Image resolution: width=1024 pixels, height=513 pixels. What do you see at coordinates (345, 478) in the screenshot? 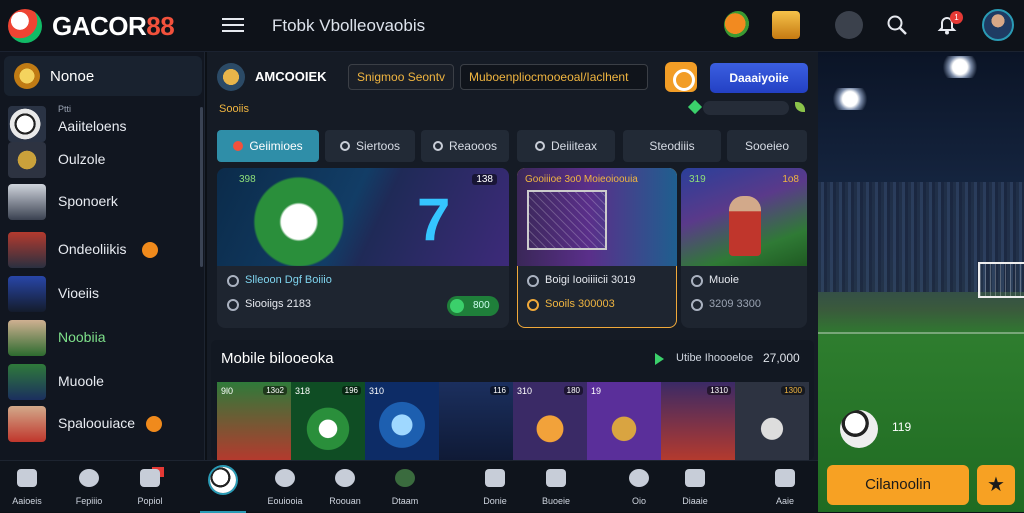
I see `paw-icon` at bounding box center [345, 478].